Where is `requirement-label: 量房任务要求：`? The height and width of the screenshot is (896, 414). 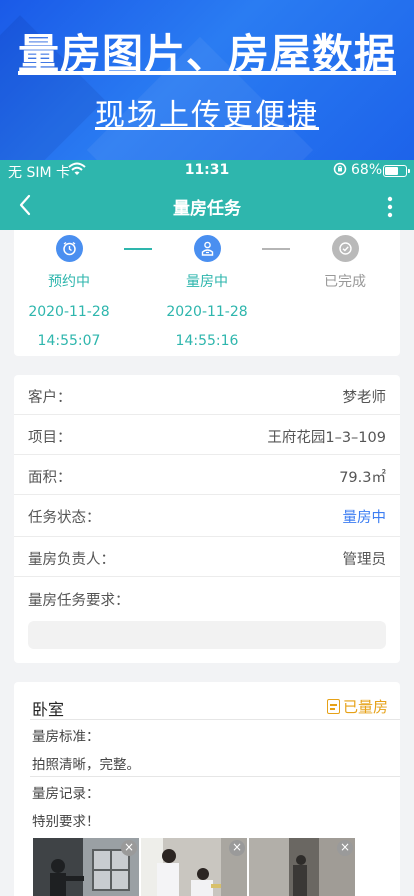 requirement-label: 量房任务要求： is located at coordinates (79, 601).